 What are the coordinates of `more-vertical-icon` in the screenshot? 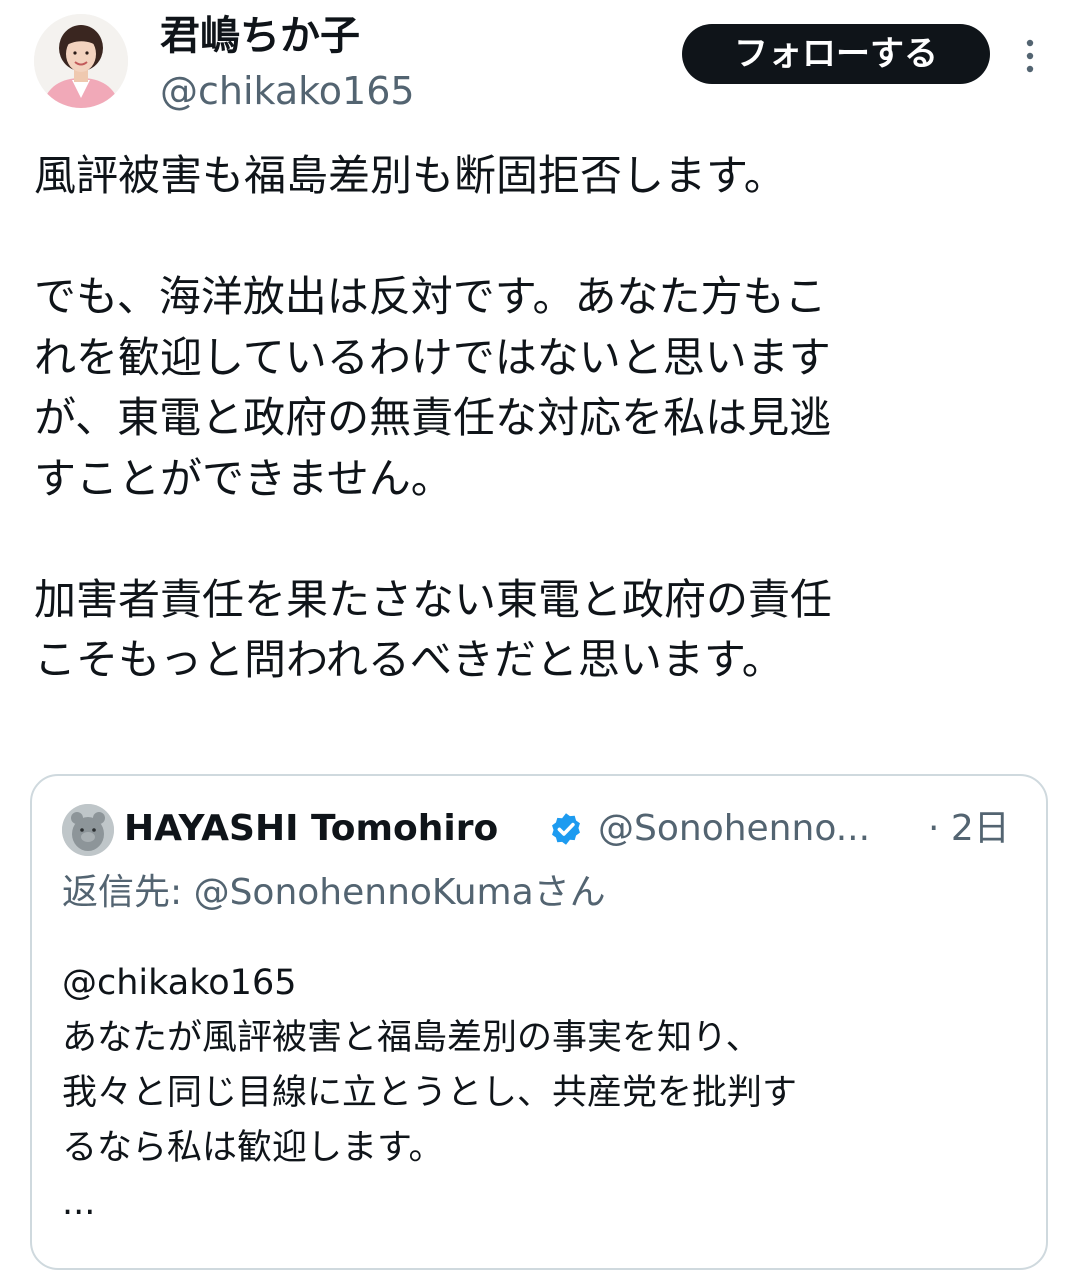 It's located at (1030, 56).